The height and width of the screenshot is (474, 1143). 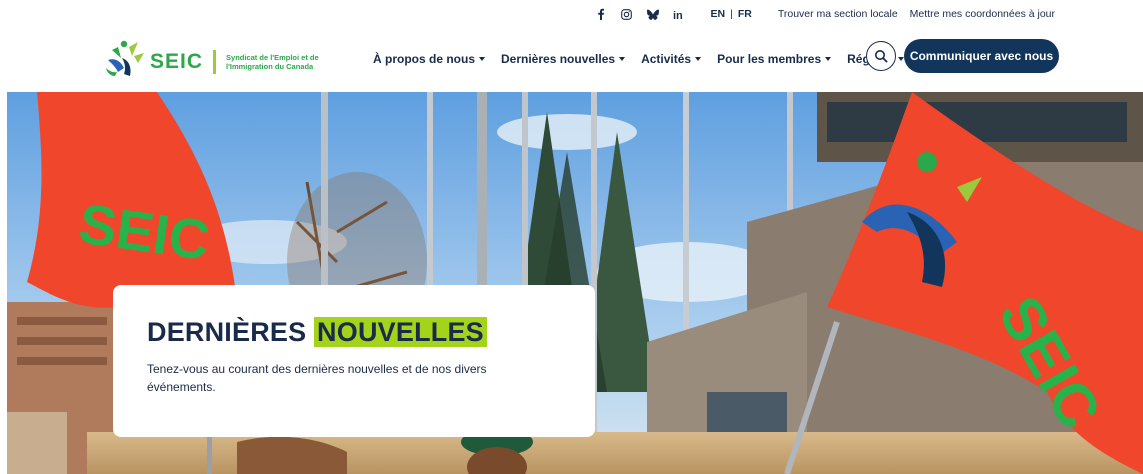 What do you see at coordinates (627, 14) in the screenshot?
I see `instagram-icon` at bounding box center [627, 14].